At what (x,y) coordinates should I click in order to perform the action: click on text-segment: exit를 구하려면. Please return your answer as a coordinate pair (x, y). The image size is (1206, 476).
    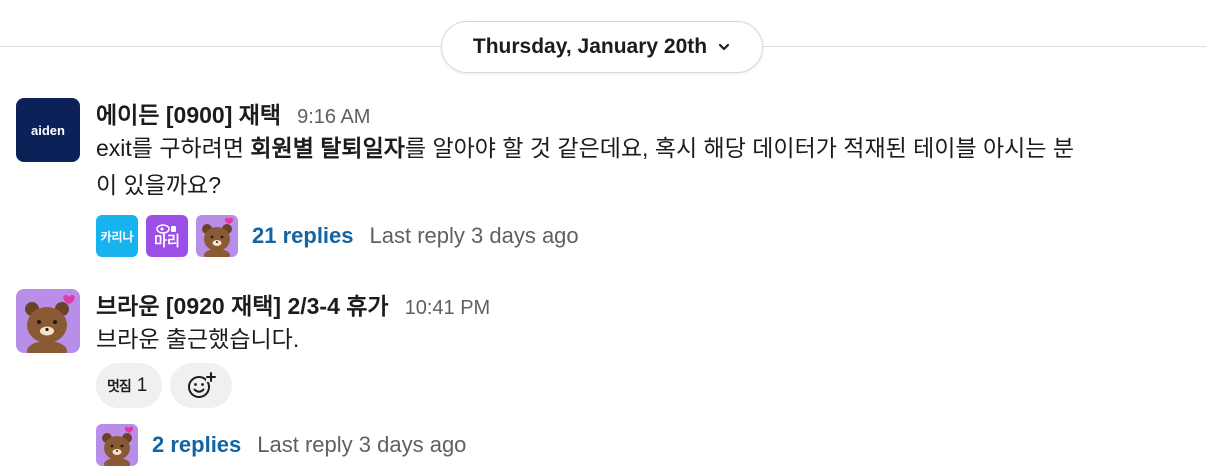
    Looking at the image, I should click on (173, 148).